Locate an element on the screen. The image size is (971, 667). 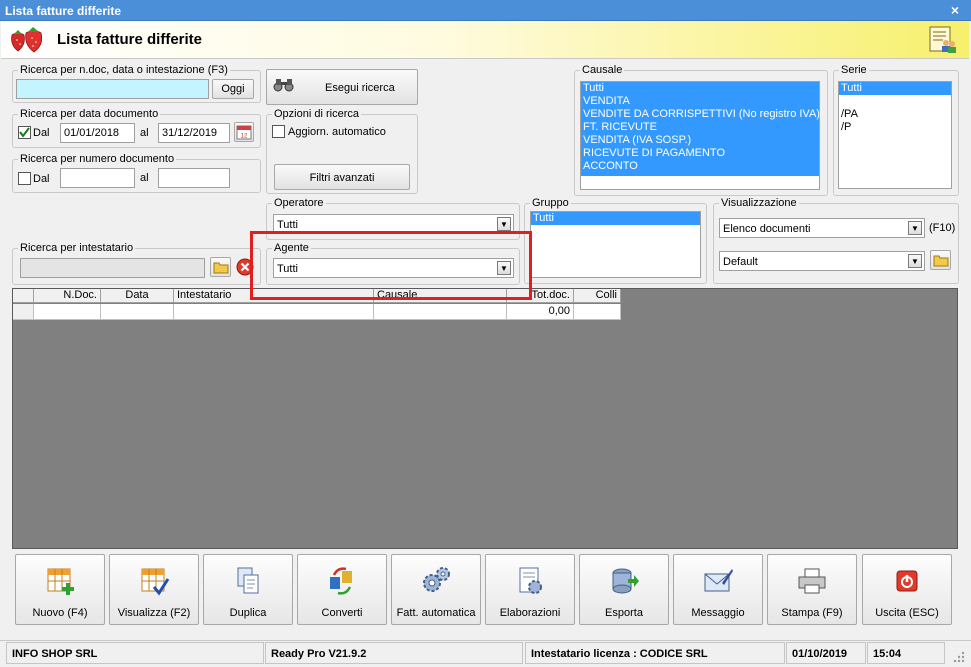
number-from-input is located at coordinates (97, 178).